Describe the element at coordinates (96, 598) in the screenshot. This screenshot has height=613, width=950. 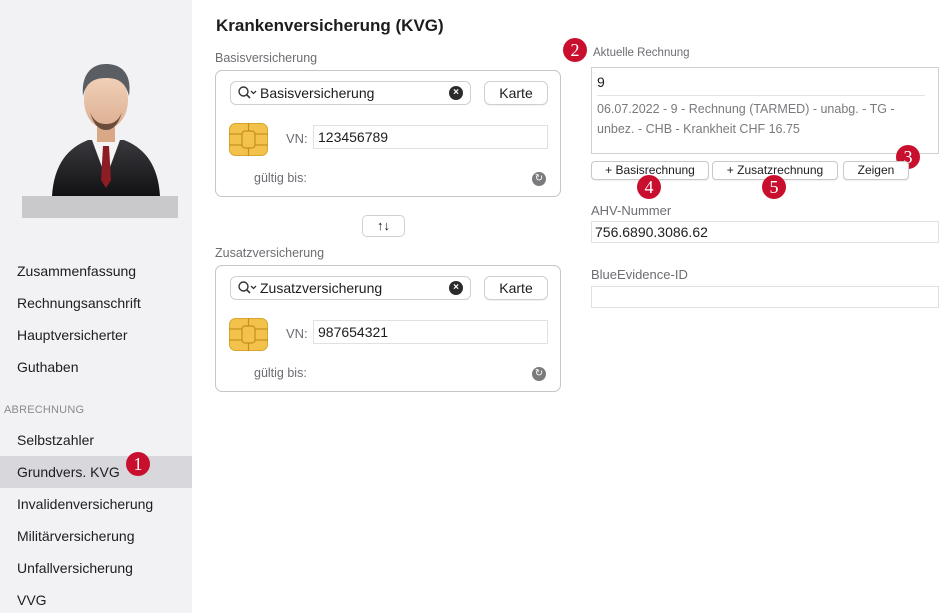
I see `sidebar-item-vvg: VVG` at that location.